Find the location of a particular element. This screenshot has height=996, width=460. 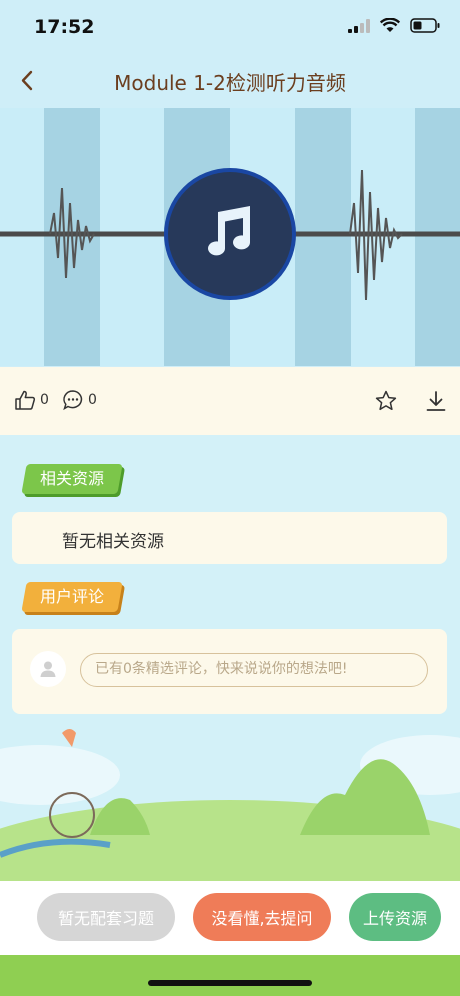

user-comments-tag: 用户评论 is located at coordinates (72, 597).